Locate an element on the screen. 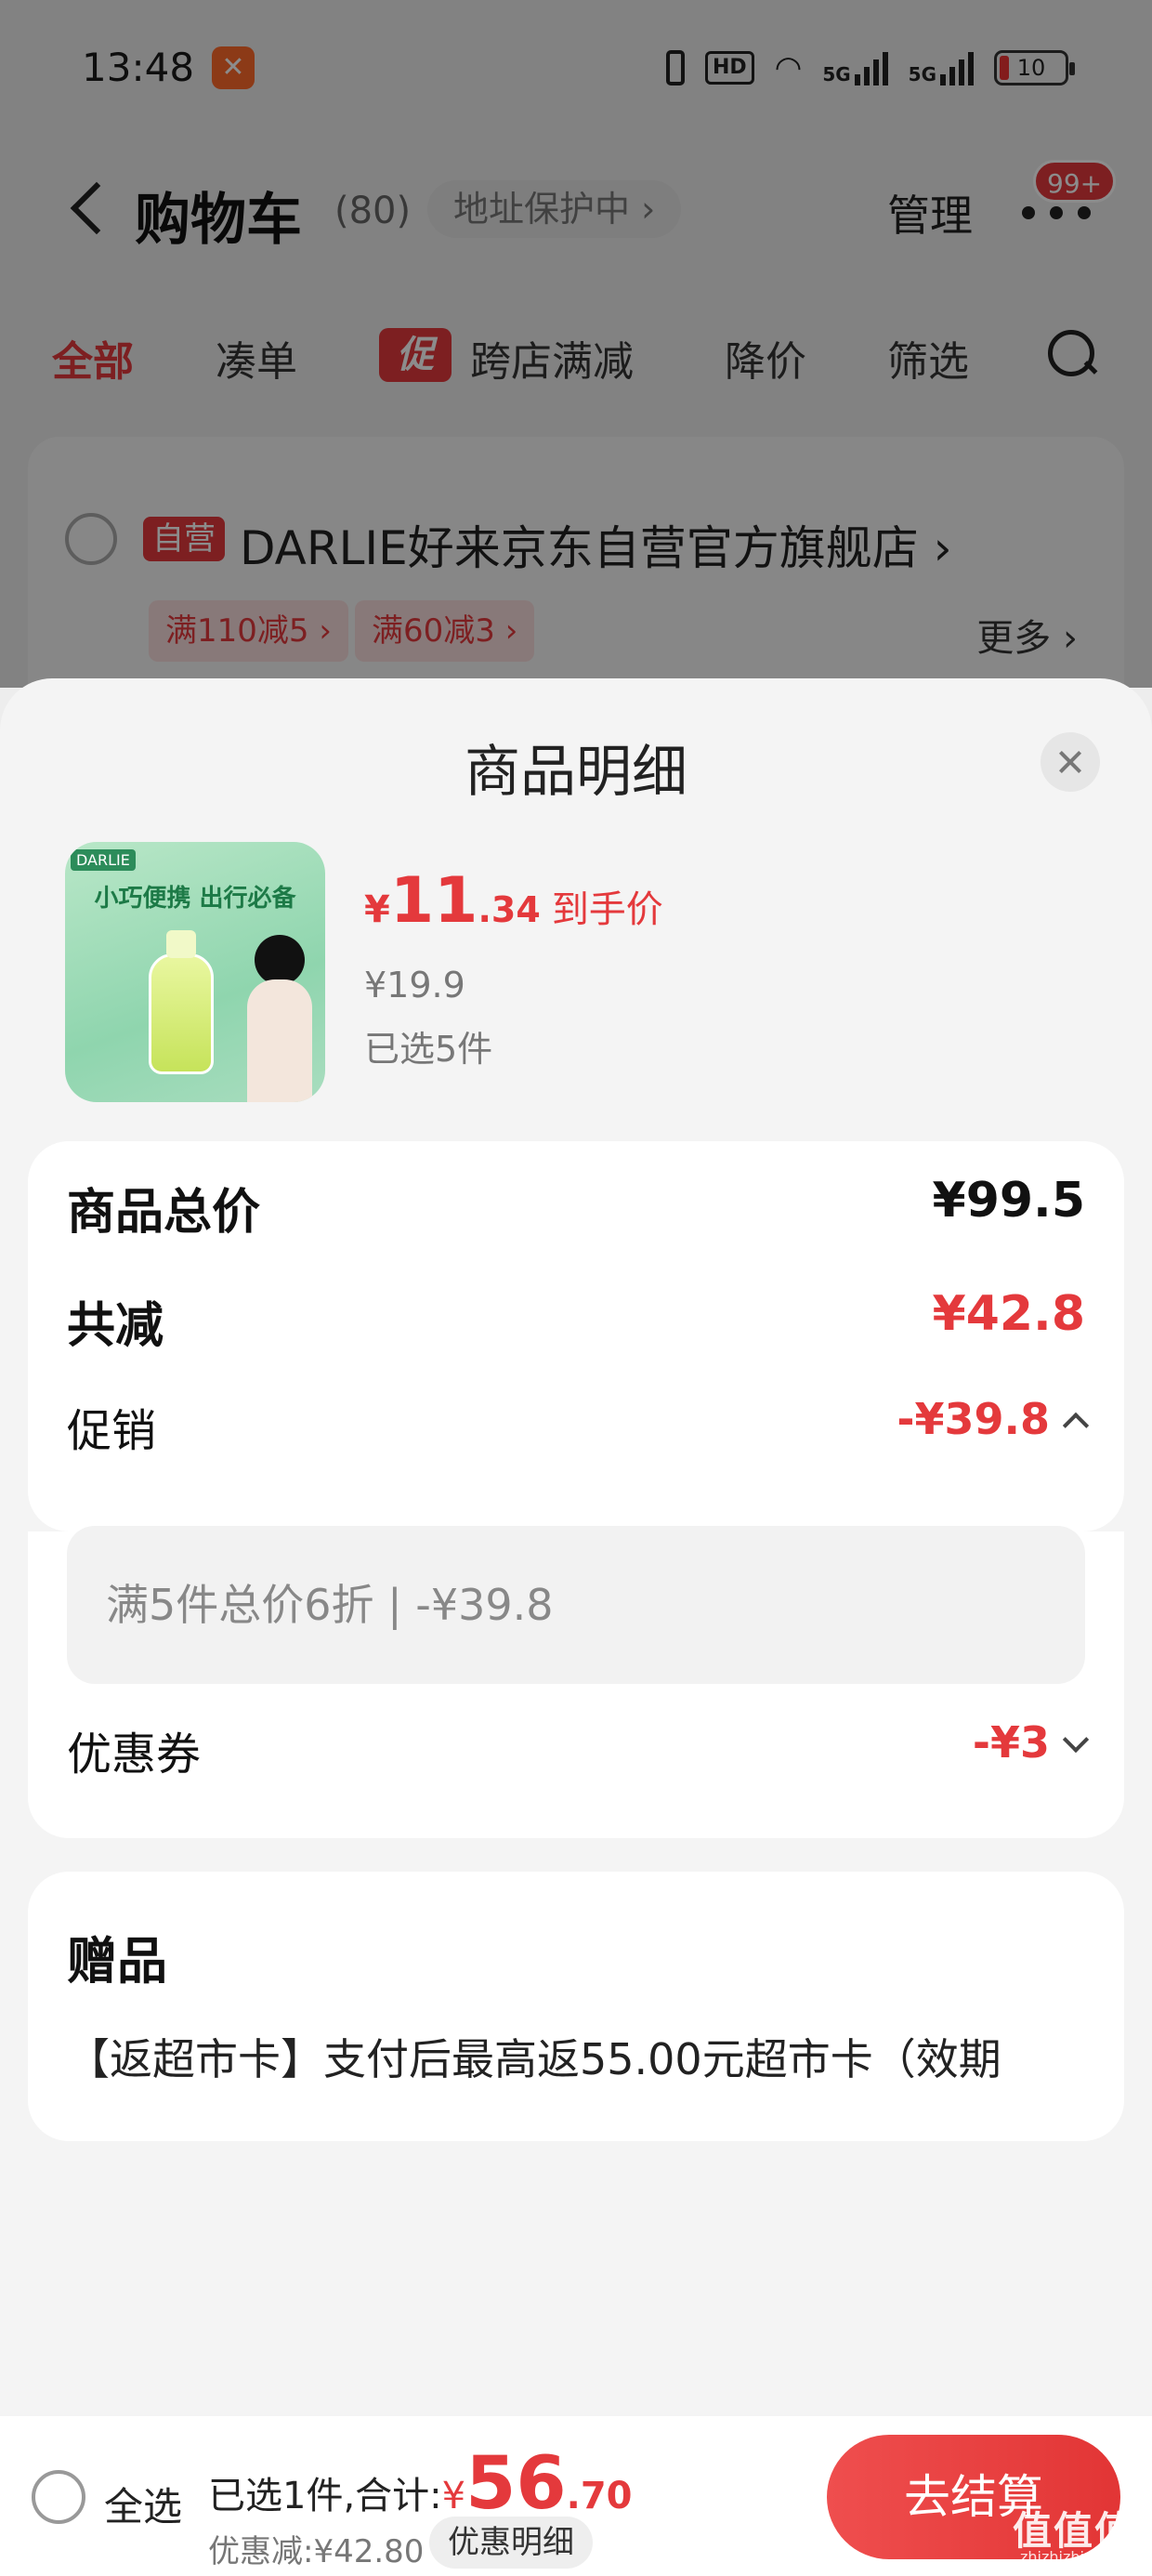 The width and height of the screenshot is (1152, 2576). checkout-bar: 全选 已选1件,合计:¥56.70 优惠减:¥42.80 优惠明细 去结算 is located at coordinates (576, 2496).